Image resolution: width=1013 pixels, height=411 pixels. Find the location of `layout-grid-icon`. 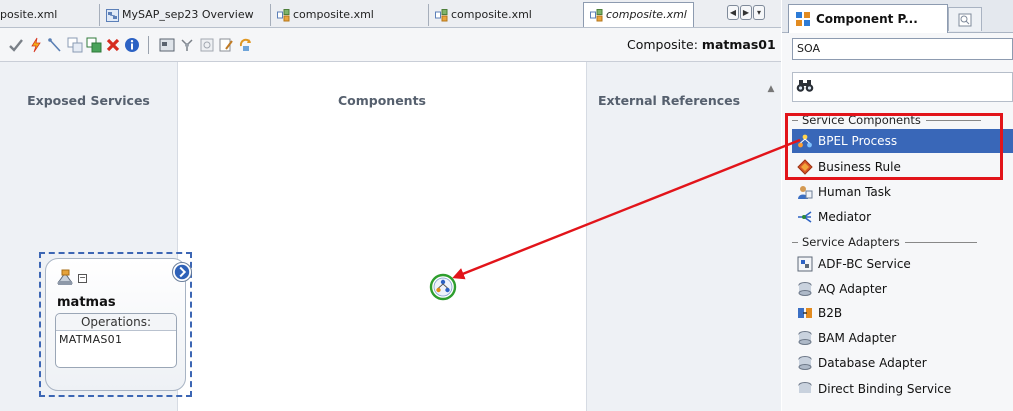

layout-grid-icon is located at coordinates (186, 44).